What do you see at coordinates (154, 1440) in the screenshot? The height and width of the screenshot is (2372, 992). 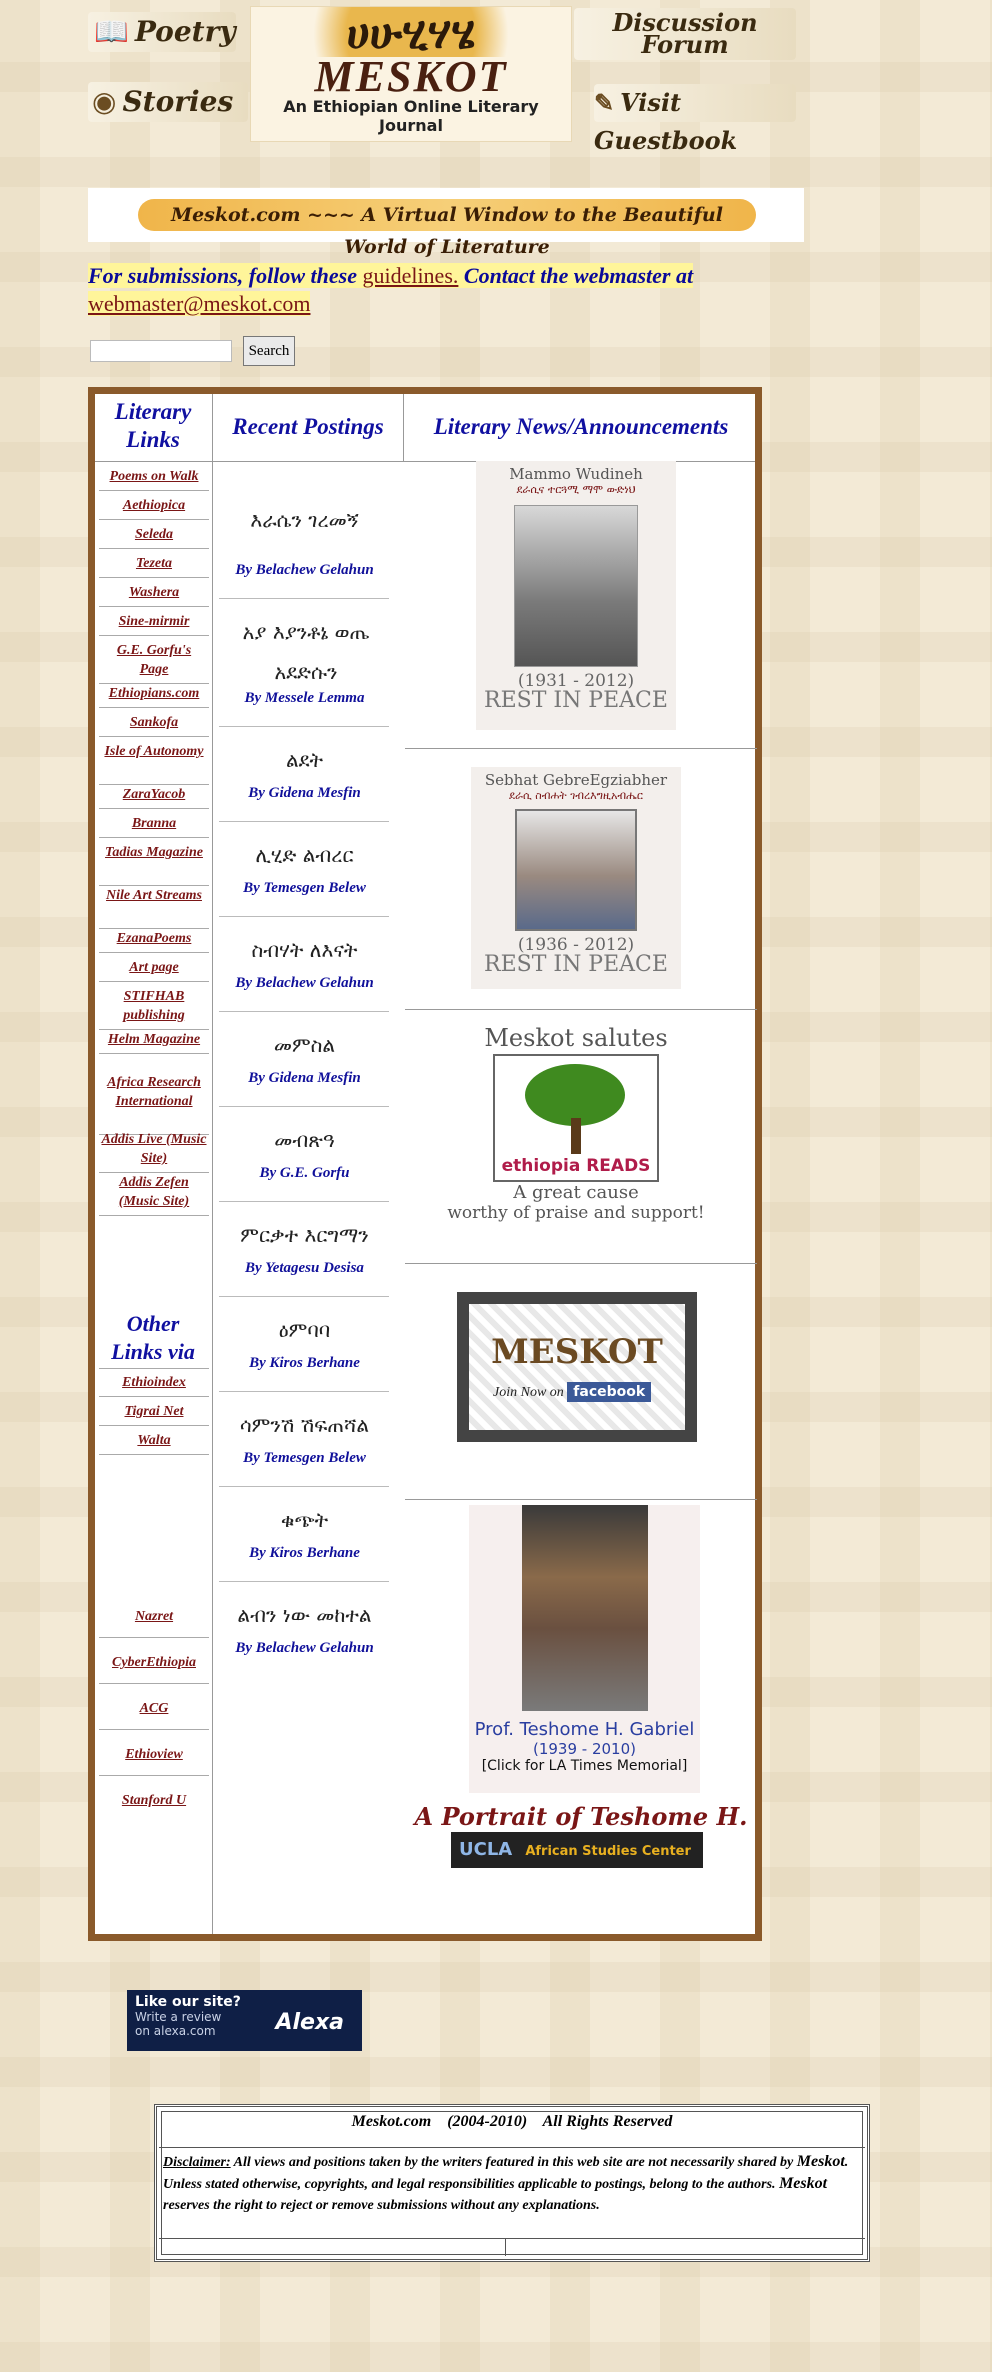 I see `other-link-item: Walta` at bounding box center [154, 1440].